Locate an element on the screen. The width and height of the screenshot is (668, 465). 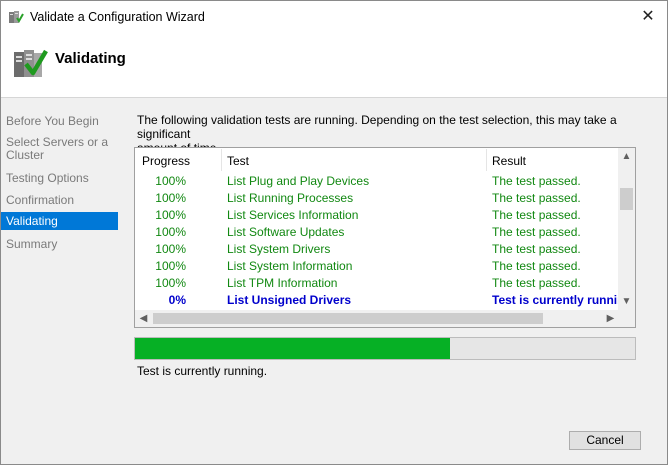
row-progress: 0% is located at coordinates (177, 300).